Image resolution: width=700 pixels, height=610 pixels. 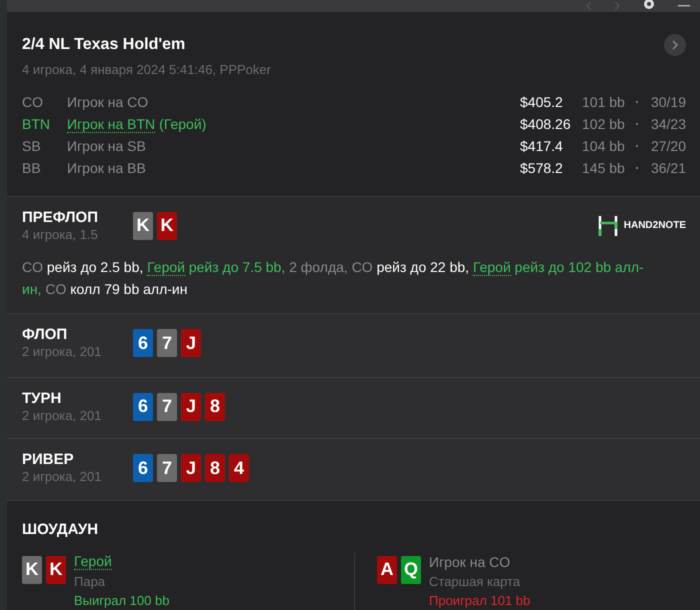 I want to click on stack-in-bb: 102 bb, so click(x=604, y=124).